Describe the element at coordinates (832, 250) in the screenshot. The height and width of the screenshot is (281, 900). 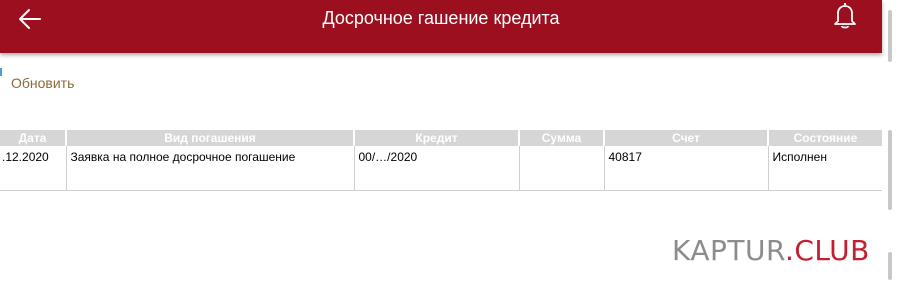
I see `watermark-part-2: CLUB` at that location.